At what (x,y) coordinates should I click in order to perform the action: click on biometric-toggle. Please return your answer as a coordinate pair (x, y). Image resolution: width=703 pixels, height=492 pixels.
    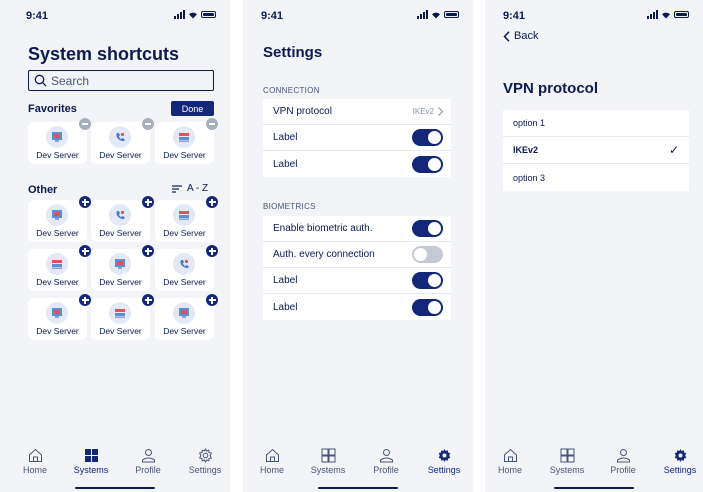
    Looking at the image, I should click on (427, 228).